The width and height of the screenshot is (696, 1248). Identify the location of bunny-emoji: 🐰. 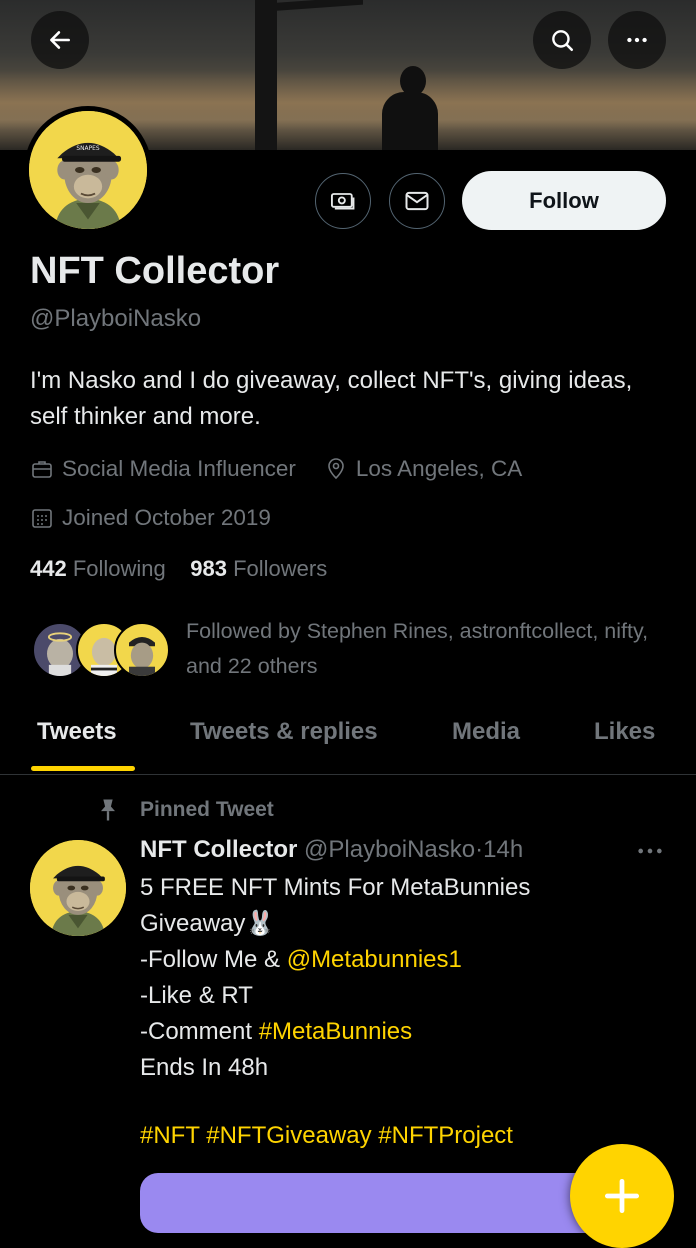
(260, 923).